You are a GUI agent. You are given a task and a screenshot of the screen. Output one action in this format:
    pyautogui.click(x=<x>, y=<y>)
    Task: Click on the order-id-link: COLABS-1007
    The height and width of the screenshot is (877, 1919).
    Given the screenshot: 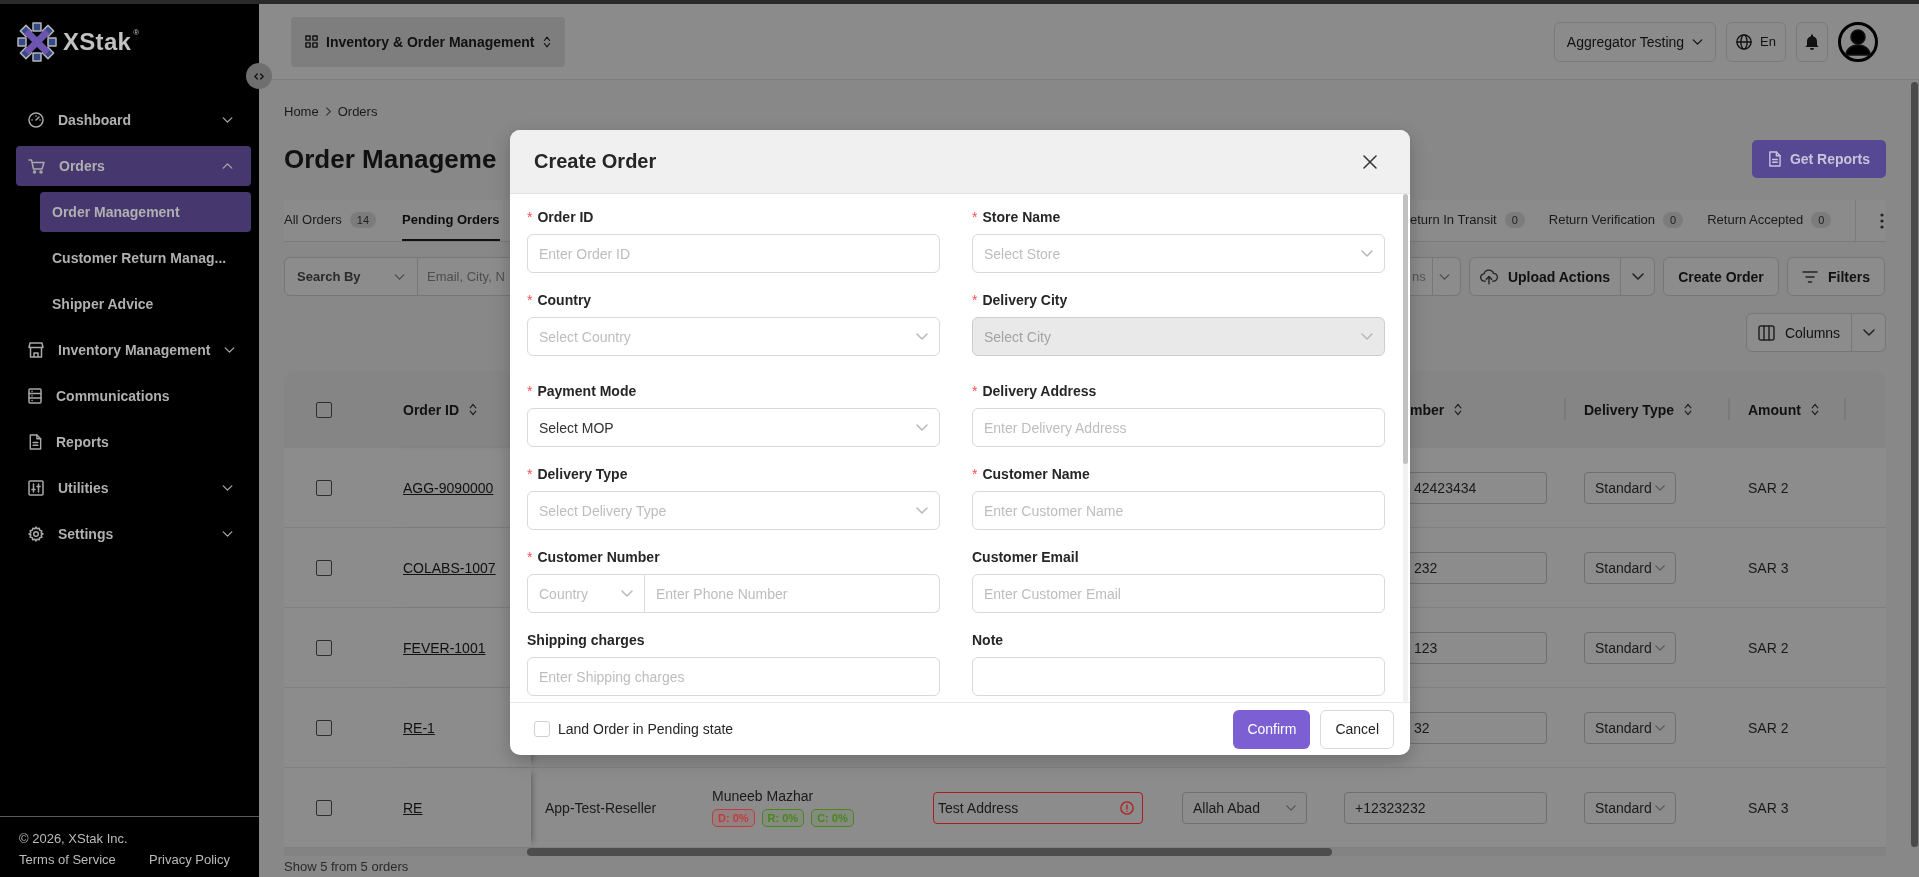 What is the action you would take?
    pyautogui.click(x=449, y=567)
    